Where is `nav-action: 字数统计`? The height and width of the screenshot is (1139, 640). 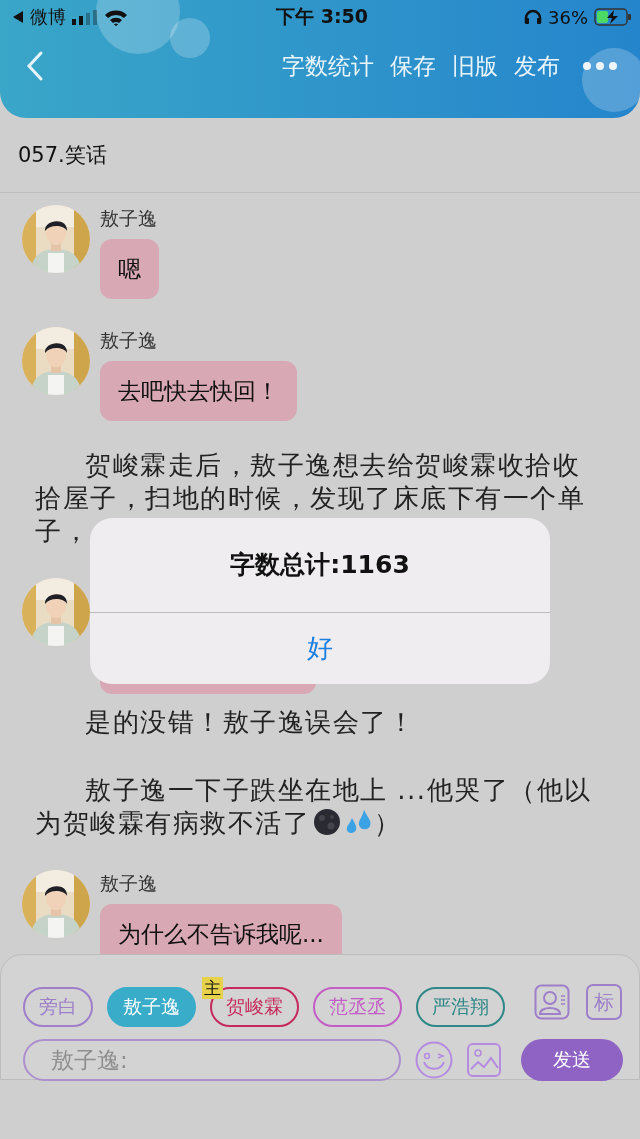 nav-action: 字数统计 is located at coordinates (328, 66).